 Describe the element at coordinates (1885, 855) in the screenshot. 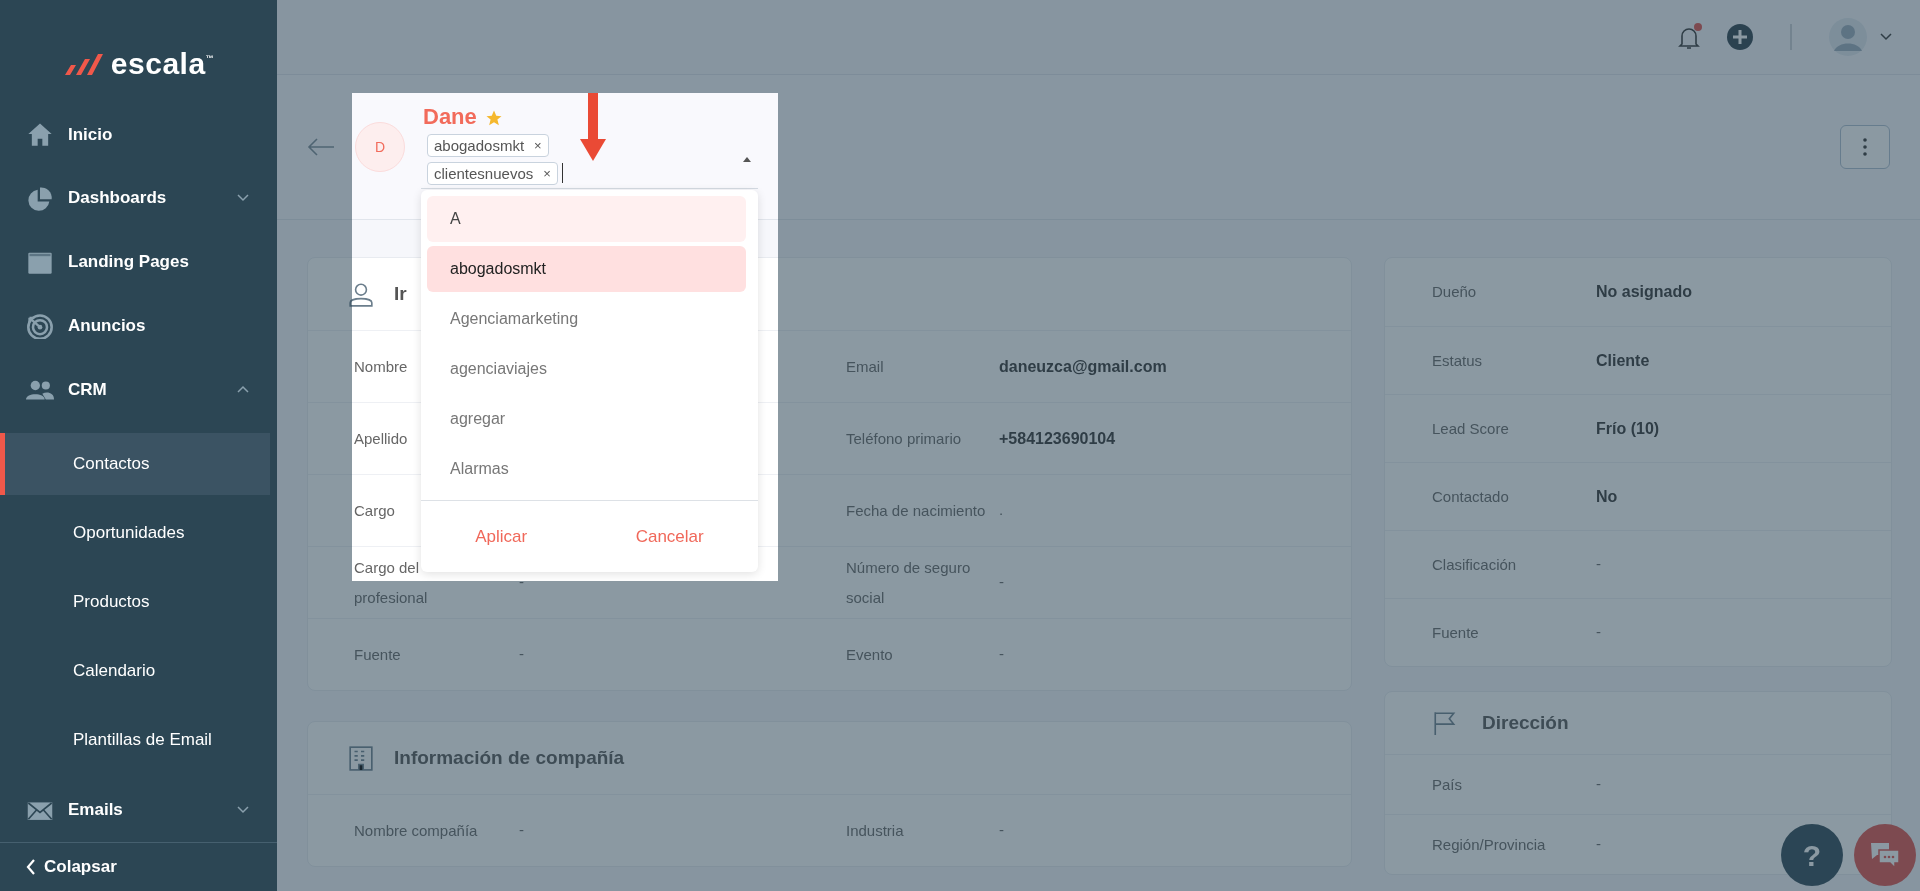

I see `chat-bubbles-icon` at that location.